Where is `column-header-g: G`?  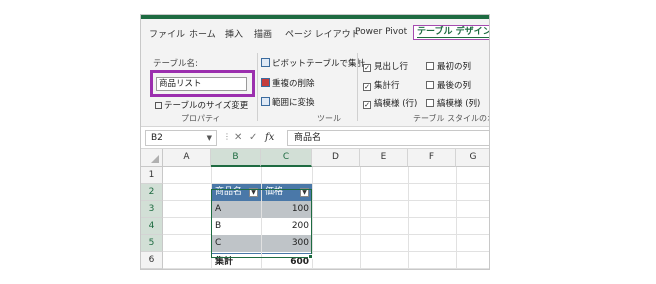
column-header-g: G is located at coordinates (472, 158).